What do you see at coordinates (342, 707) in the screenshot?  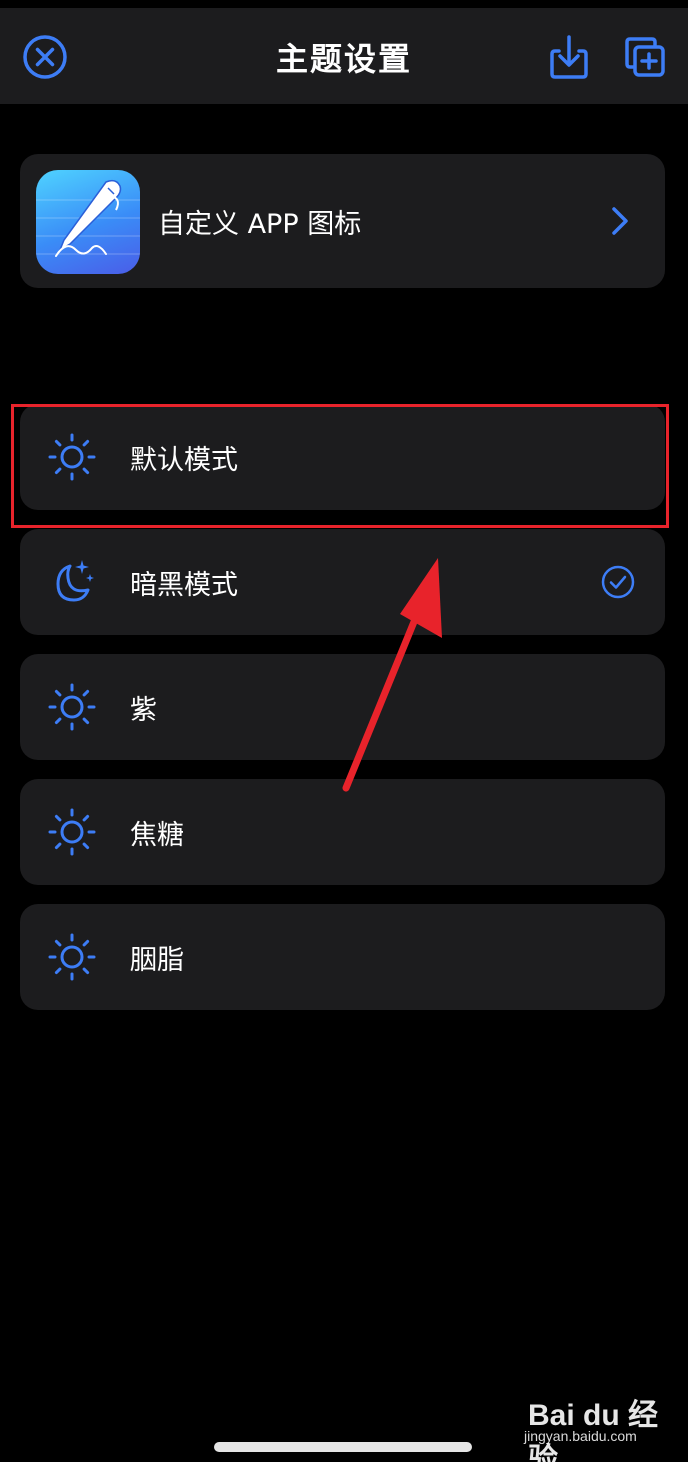 I see `theme-row-purple: 紫` at bounding box center [342, 707].